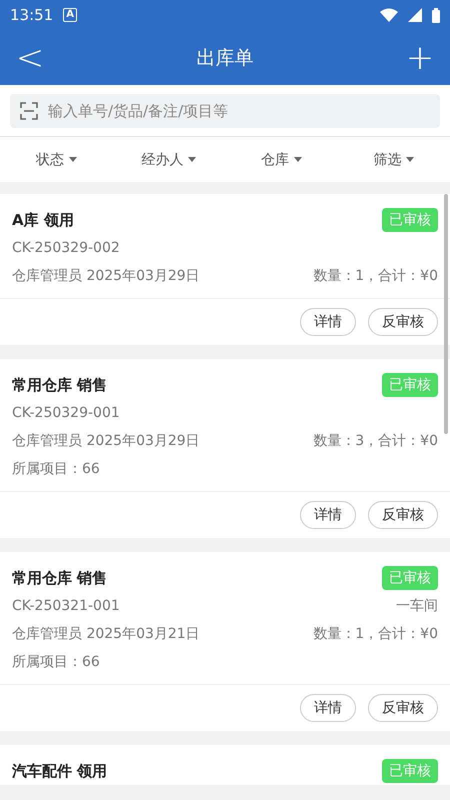 Image resolution: width=450 pixels, height=800 pixels. Describe the element at coordinates (375, 441) in the screenshot. I see `order-summary: 数量：3，合计：¥0` at that location.